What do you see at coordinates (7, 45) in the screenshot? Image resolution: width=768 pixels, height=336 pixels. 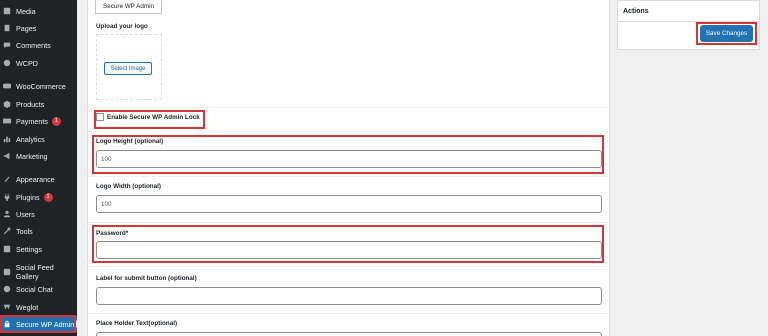 I see `comments-icon` at bounding box center [7, 45].